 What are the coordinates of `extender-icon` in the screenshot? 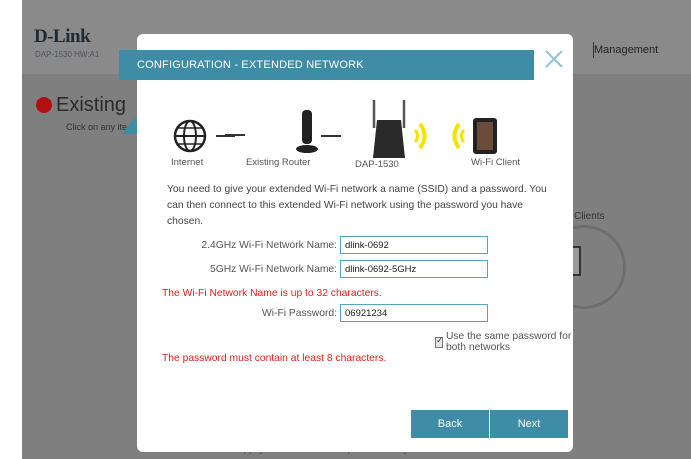 It's located at (389, 129).